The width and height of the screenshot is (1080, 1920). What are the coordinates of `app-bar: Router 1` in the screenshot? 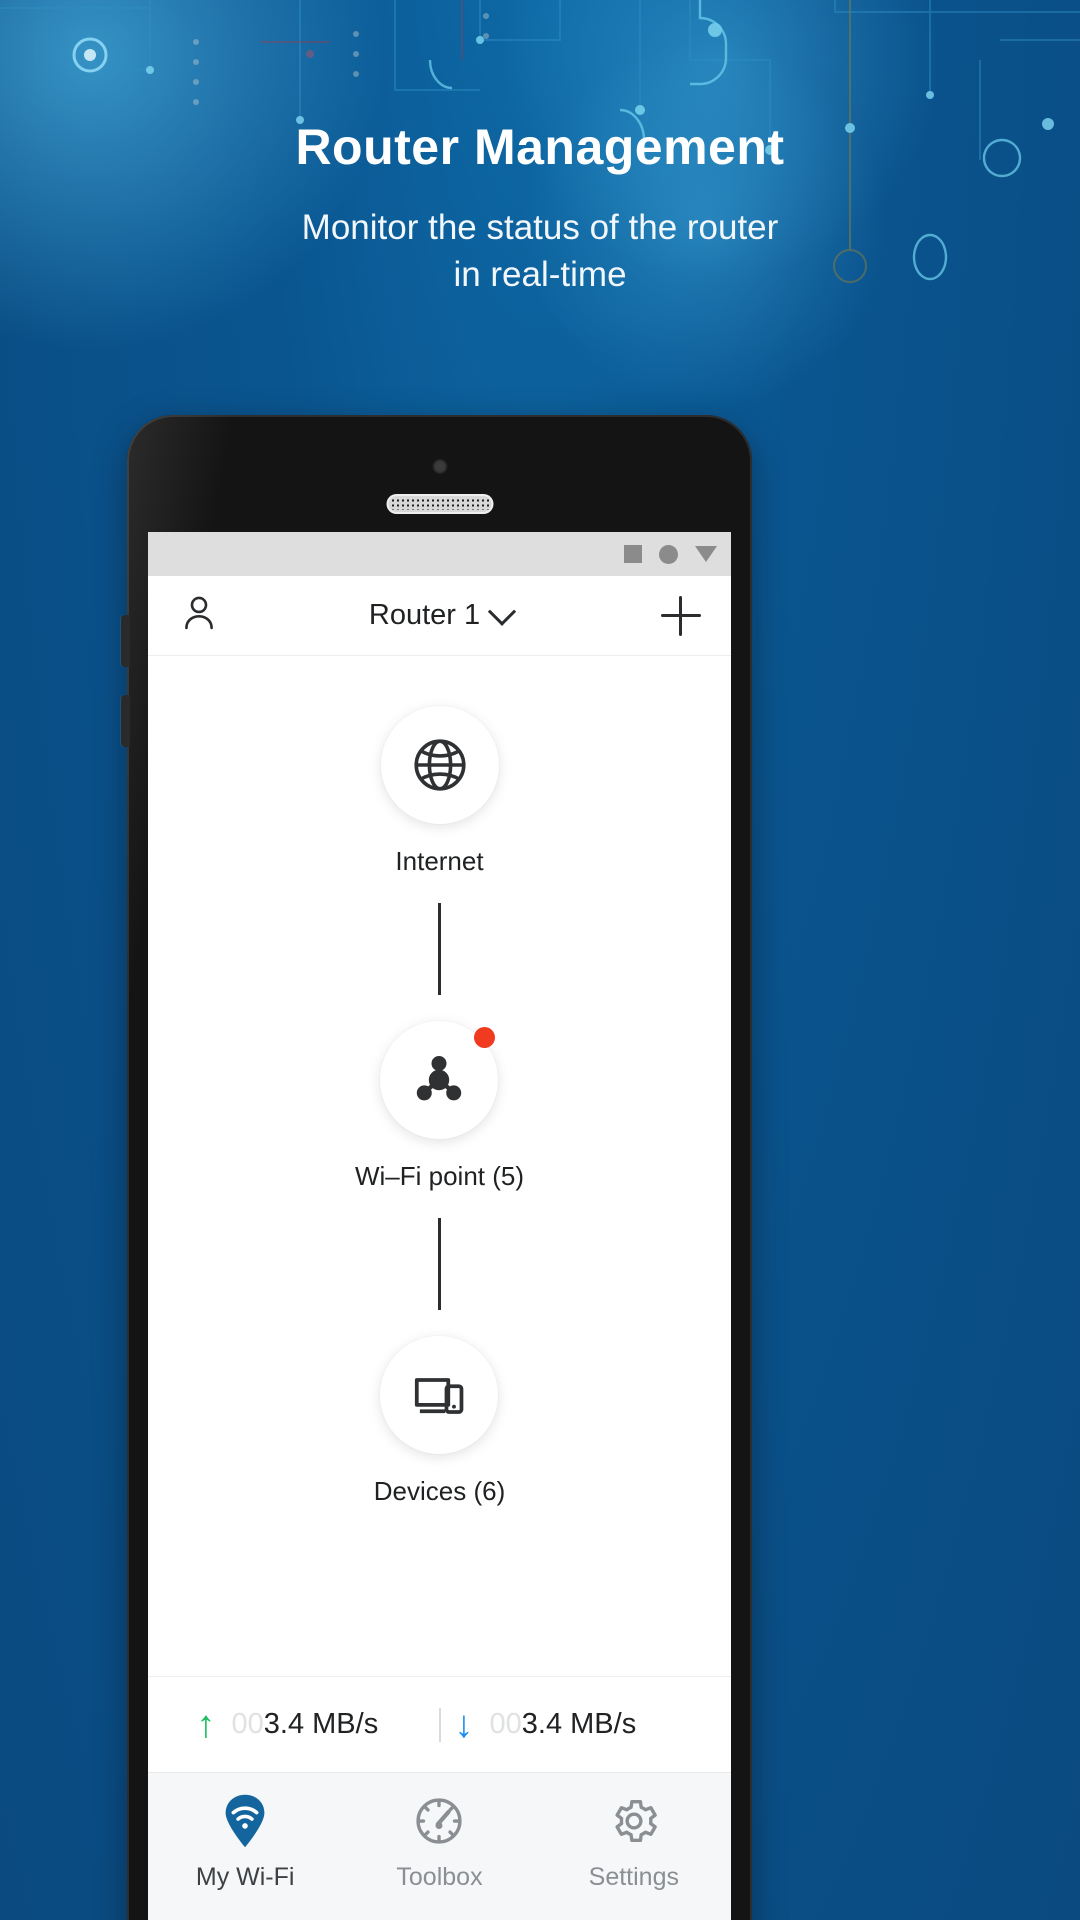 It's located at (439, 616).